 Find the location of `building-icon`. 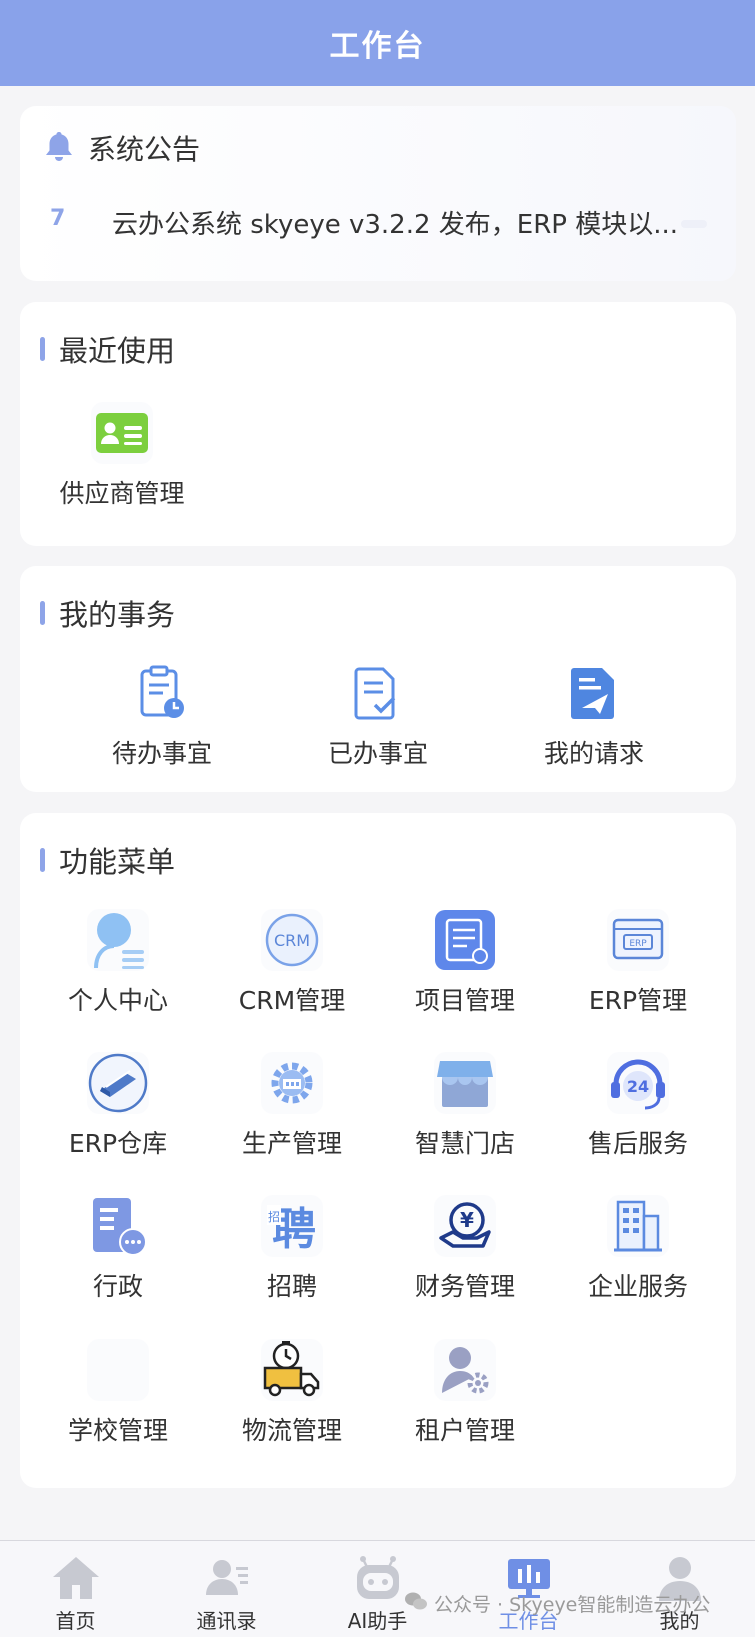

building-icon is located at coordinates (638, 1226).